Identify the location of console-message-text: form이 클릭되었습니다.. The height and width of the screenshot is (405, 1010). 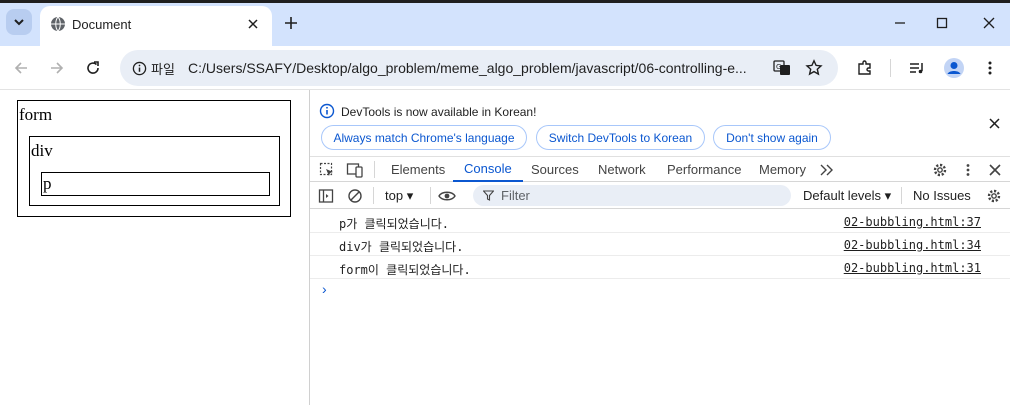
(405, 270).